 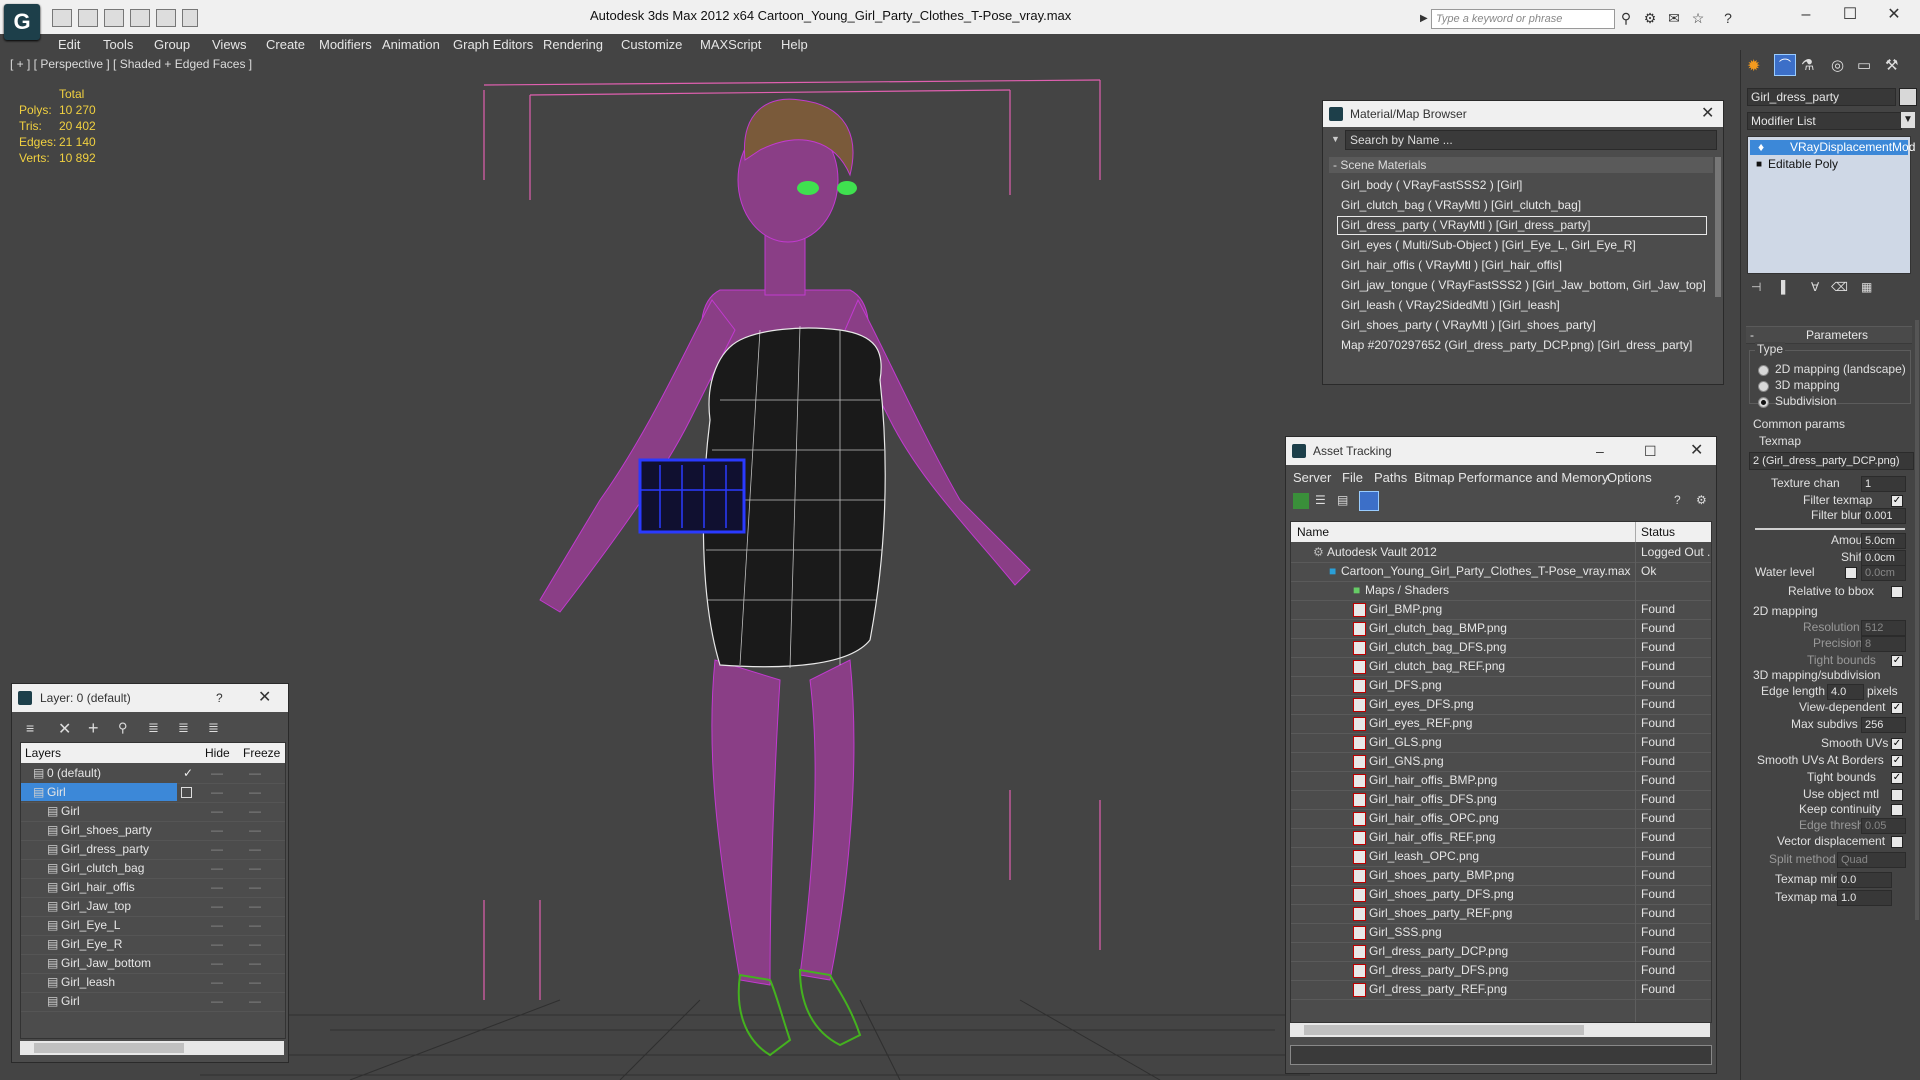 I want to click on asset-map-row: Girl_DFS.png Found, so click(x=1501, y=686).